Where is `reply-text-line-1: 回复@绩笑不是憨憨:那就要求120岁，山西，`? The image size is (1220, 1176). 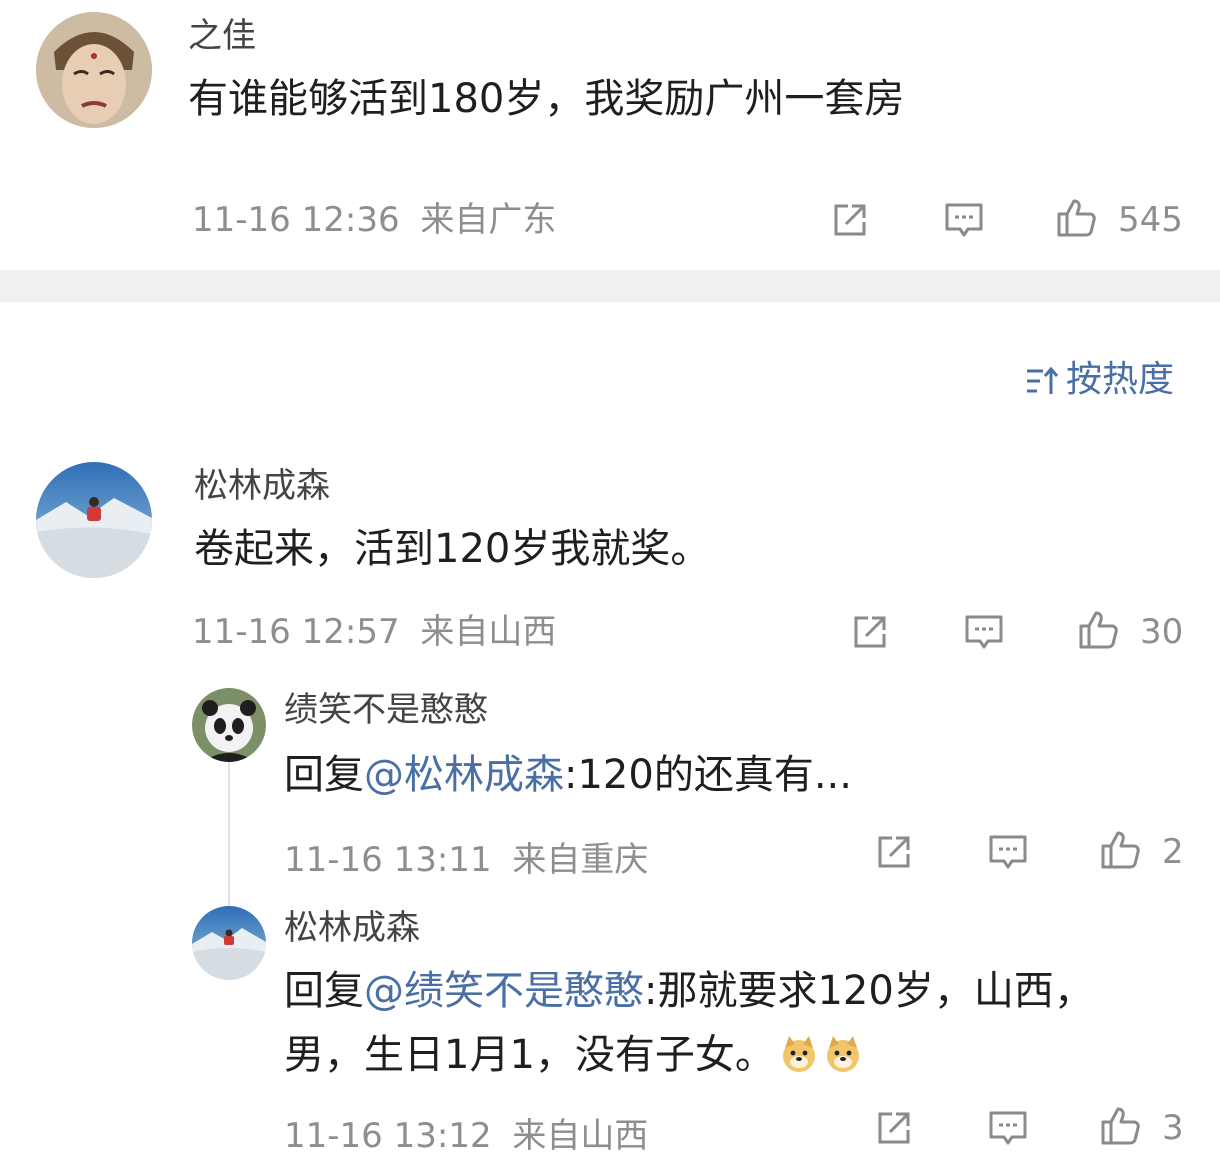
reply-text-line-1: 回复@绩笑不是憨憨:那就要求120岁，山西， is located at coordinates (689, 991).